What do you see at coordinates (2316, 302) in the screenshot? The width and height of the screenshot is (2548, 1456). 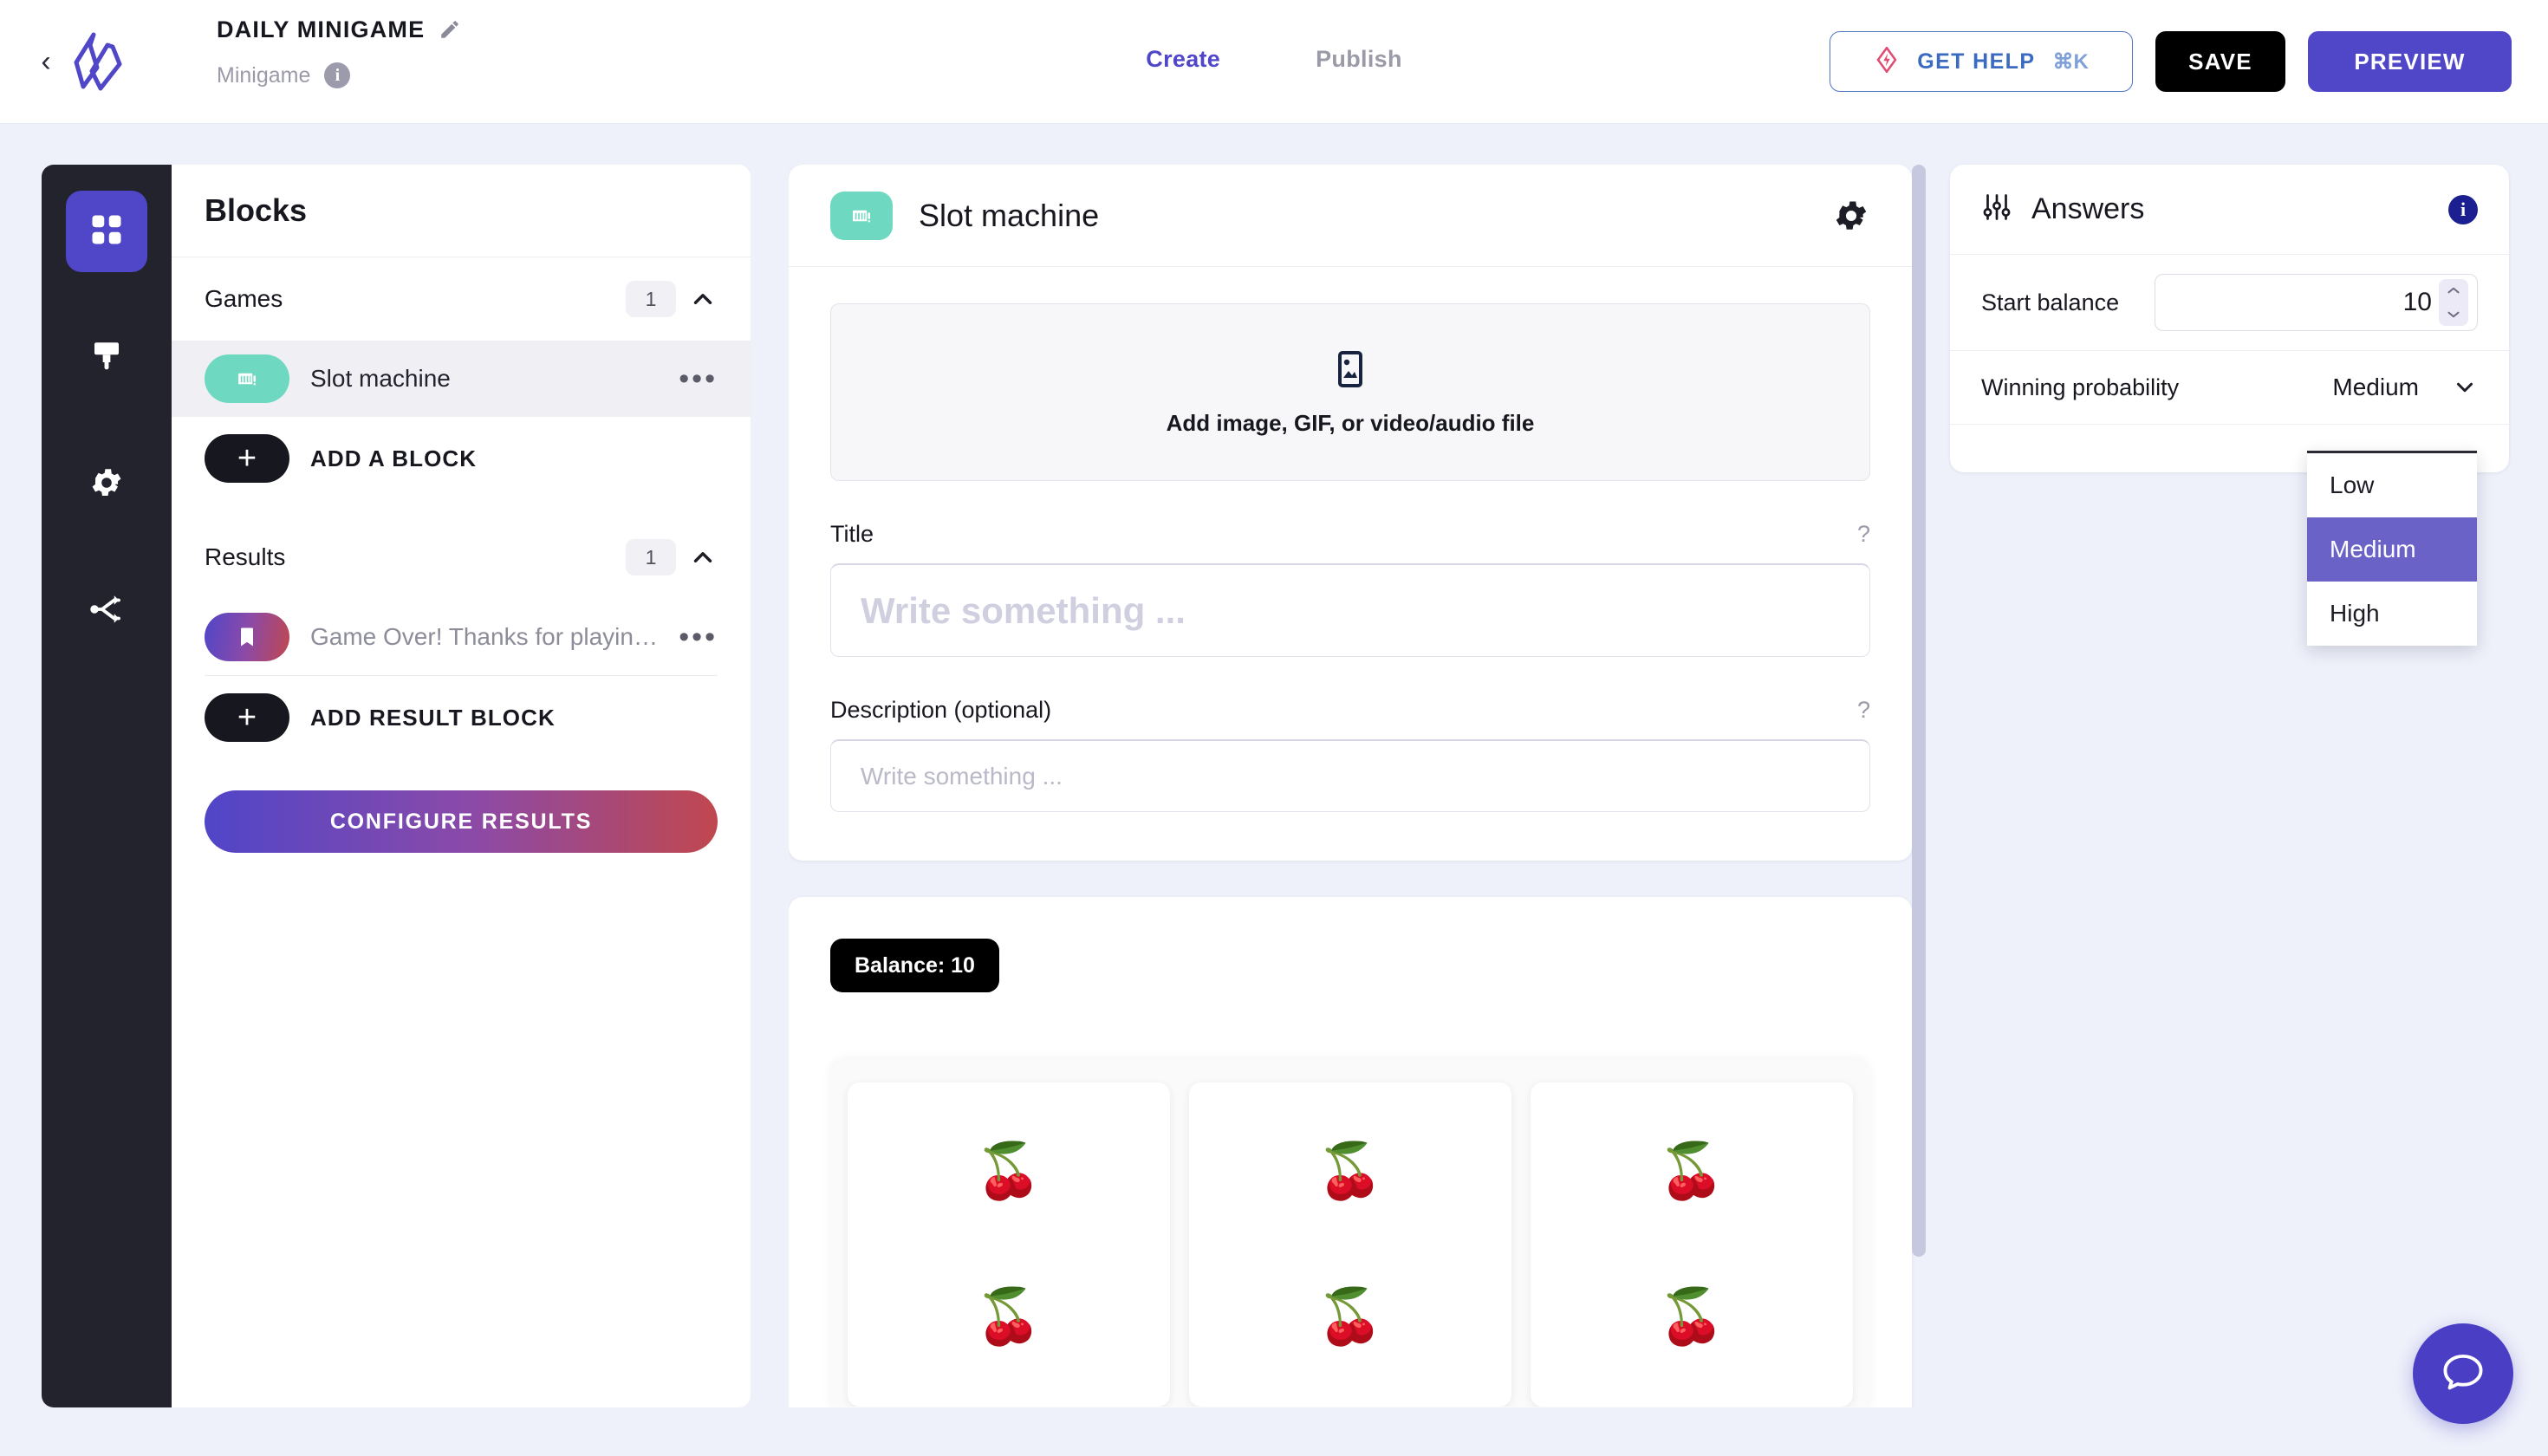 I see `start-balance-input: 10` at bounding box center [2316, 302].